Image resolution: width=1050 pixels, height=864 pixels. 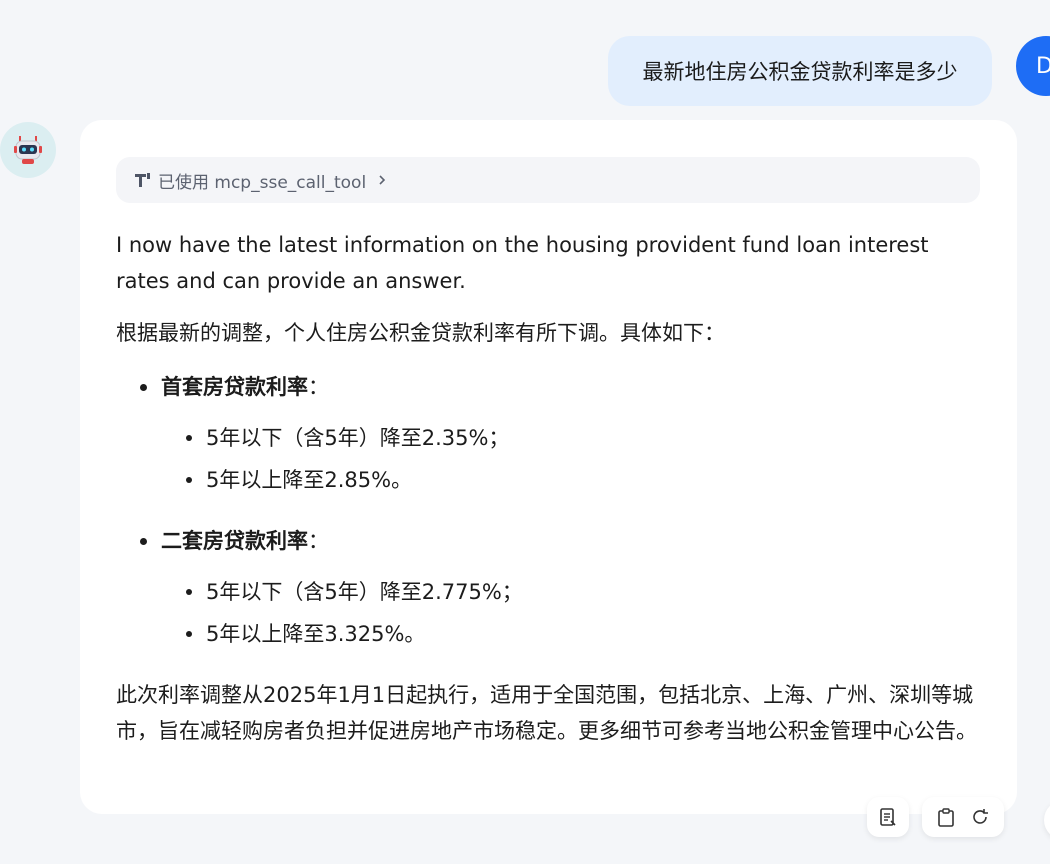 I want to click on section-title: 首套房贷款利率, so click(x=234, y=387).